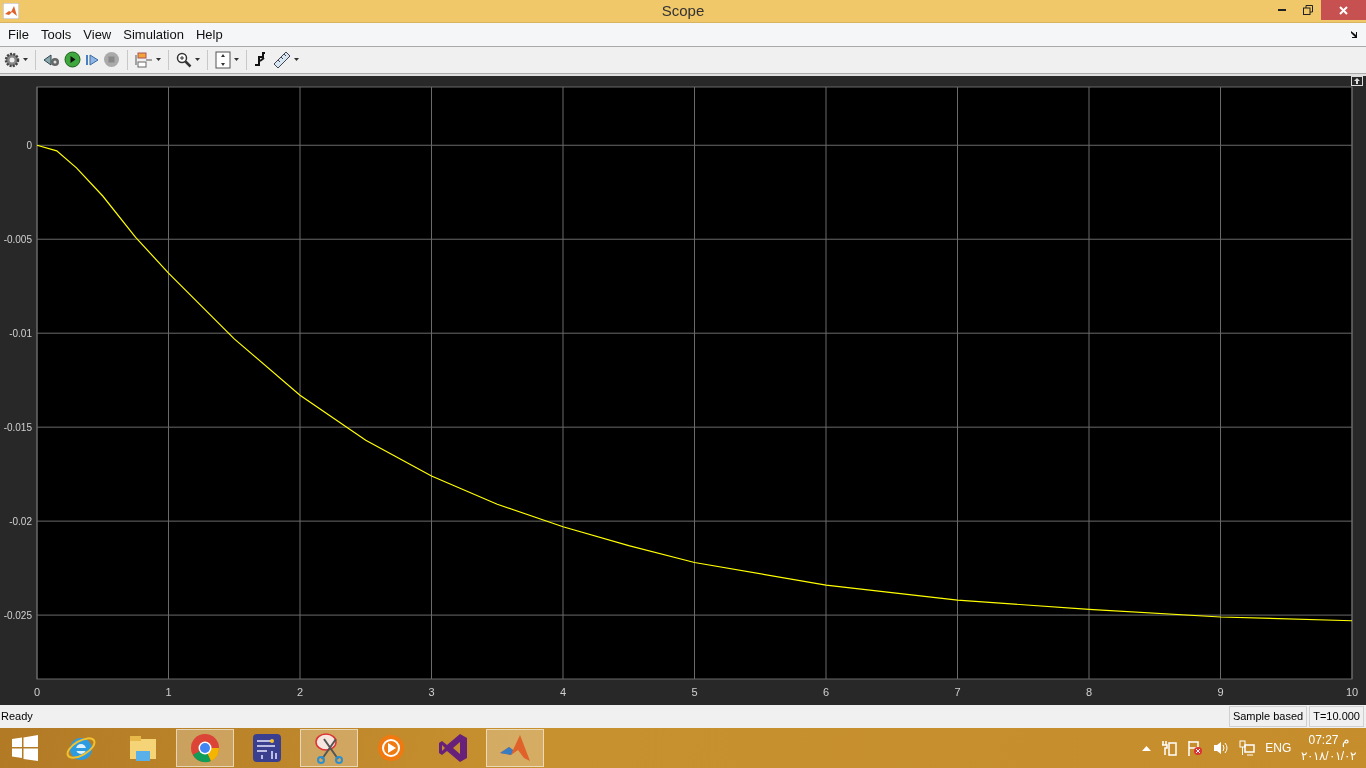  I want to click on circuit-board-icon, so click(267, 748).